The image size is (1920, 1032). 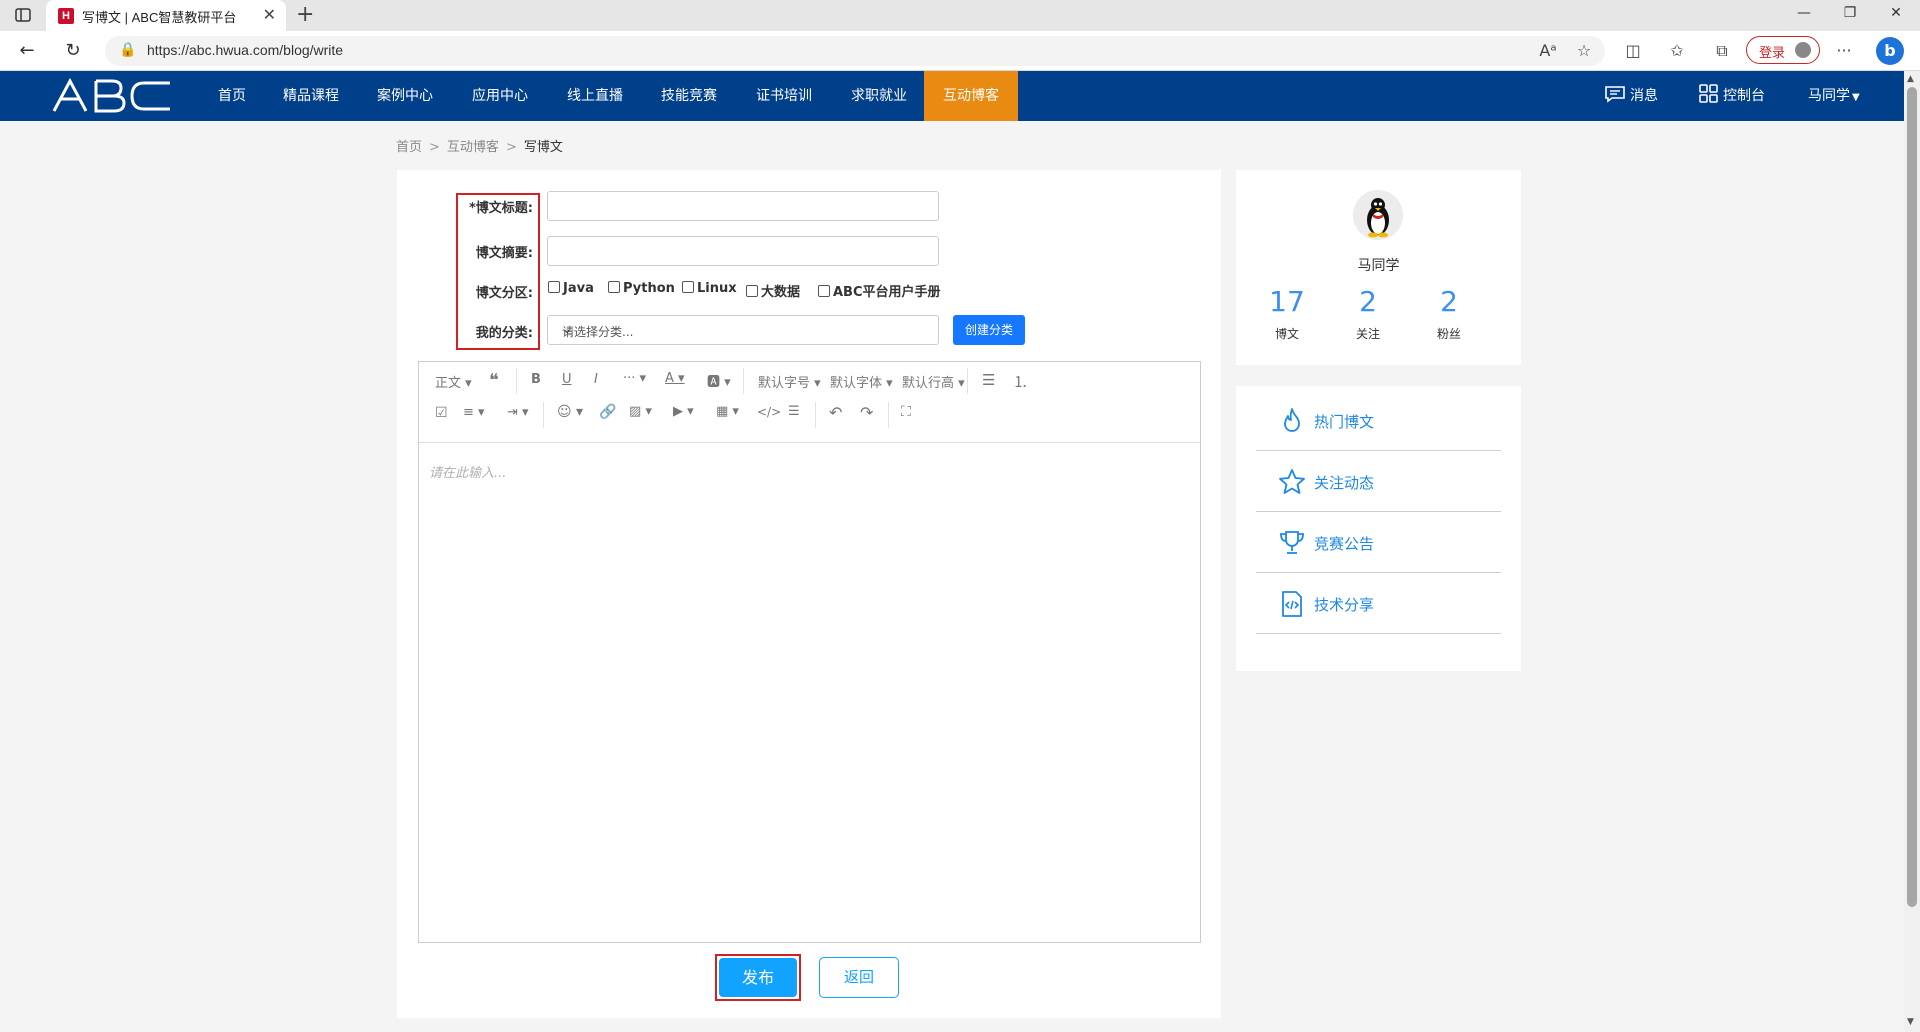 What do you see at coordinates (448, 383) in the screenshot?
I see `paragraph-label: 正文` at bounding box center [448, 383].